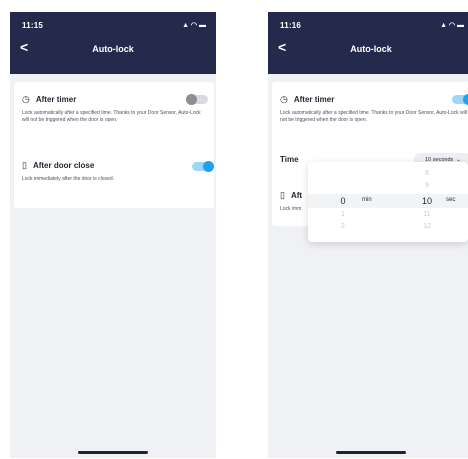  What do you see at coordinates (427, 226) in the screenshot?
I see `seconds-option: 12` at bounding box center [427, 226].